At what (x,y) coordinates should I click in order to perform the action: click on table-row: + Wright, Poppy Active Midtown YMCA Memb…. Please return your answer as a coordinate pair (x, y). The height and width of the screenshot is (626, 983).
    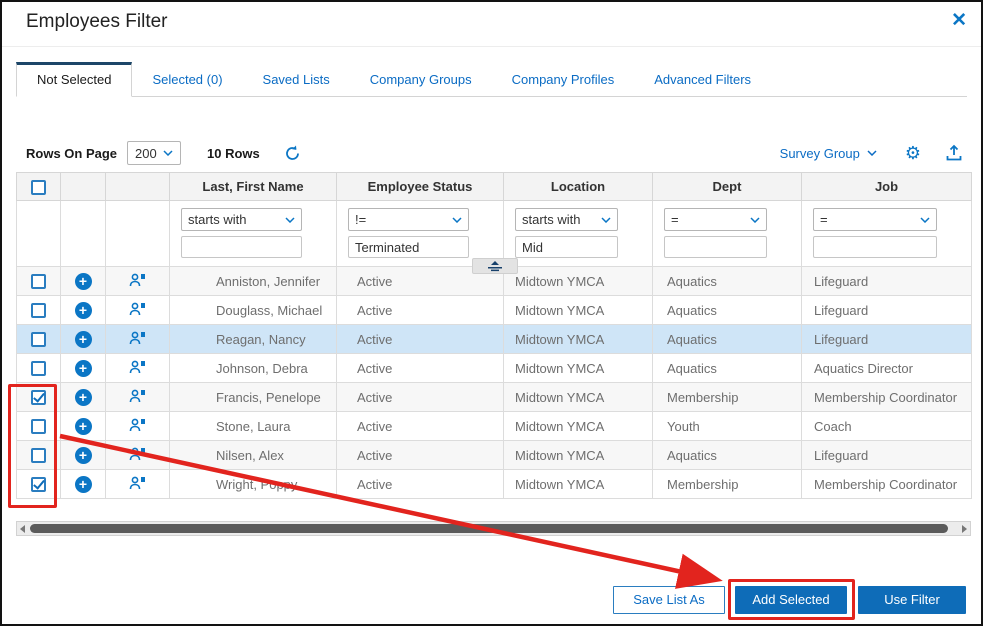
    Looking at the image, I should click on (494, 484).